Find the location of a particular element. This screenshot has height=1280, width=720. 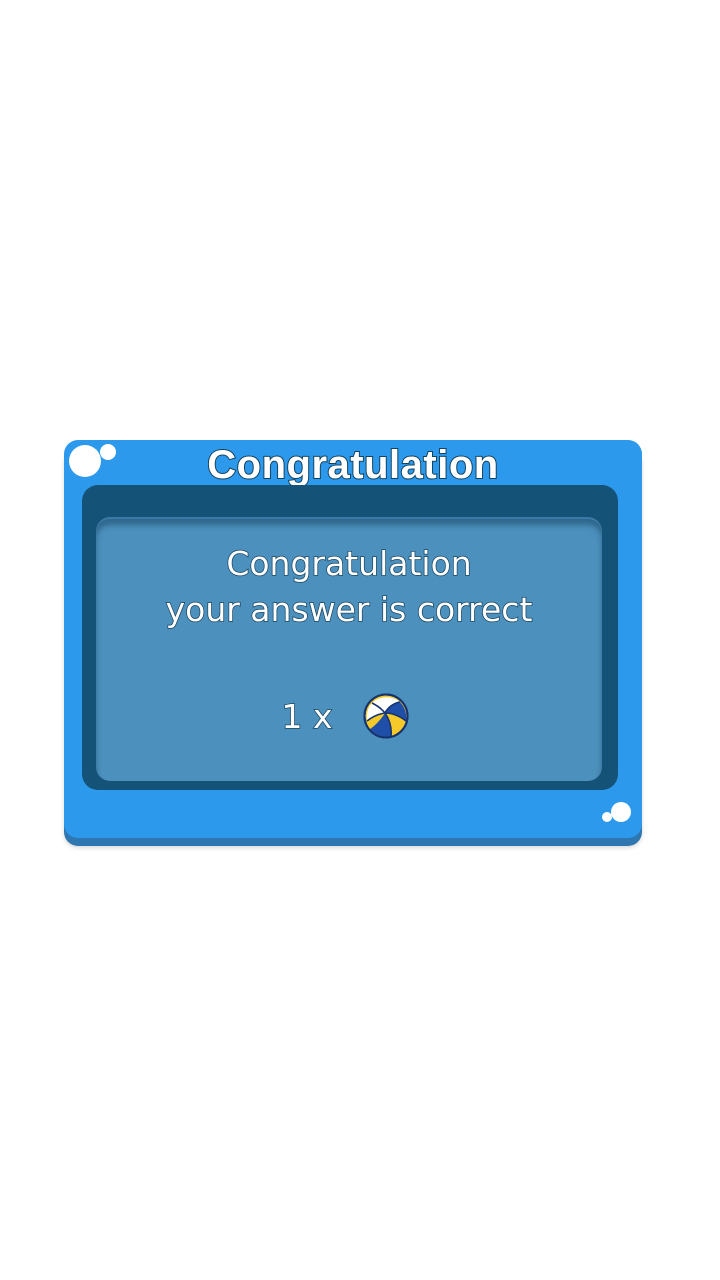

message-line-2: your answer is correct is located at coordinates (349, 609).